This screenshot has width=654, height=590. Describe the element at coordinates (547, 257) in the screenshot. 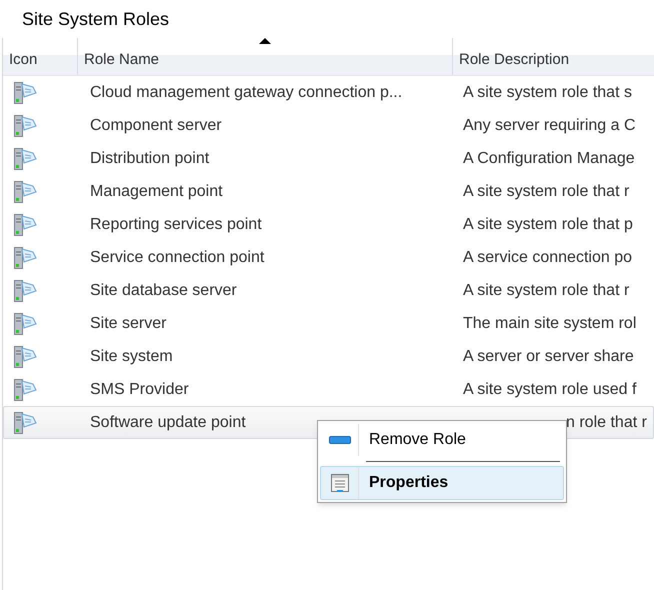

I see `role-description: A service connection po` at that location.